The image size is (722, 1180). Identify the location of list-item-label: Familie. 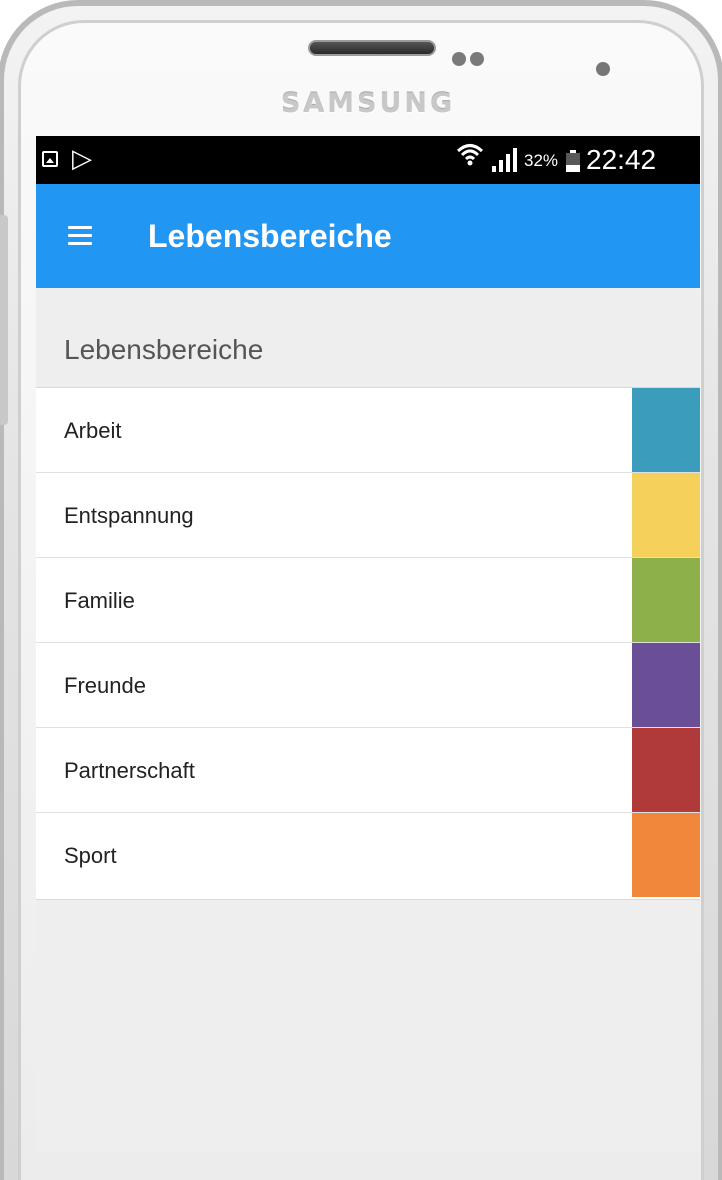
(99, 600).